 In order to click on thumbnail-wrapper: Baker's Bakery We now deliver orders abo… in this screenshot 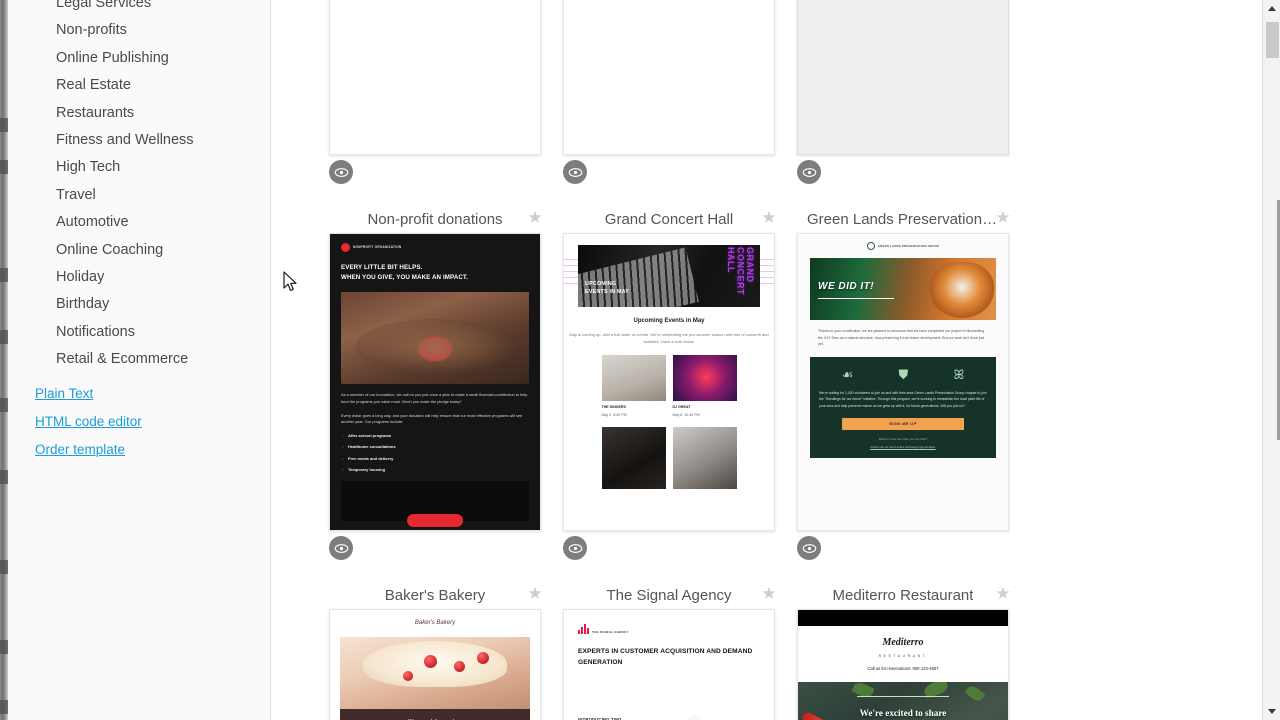, I will do `click(435, 664)`.